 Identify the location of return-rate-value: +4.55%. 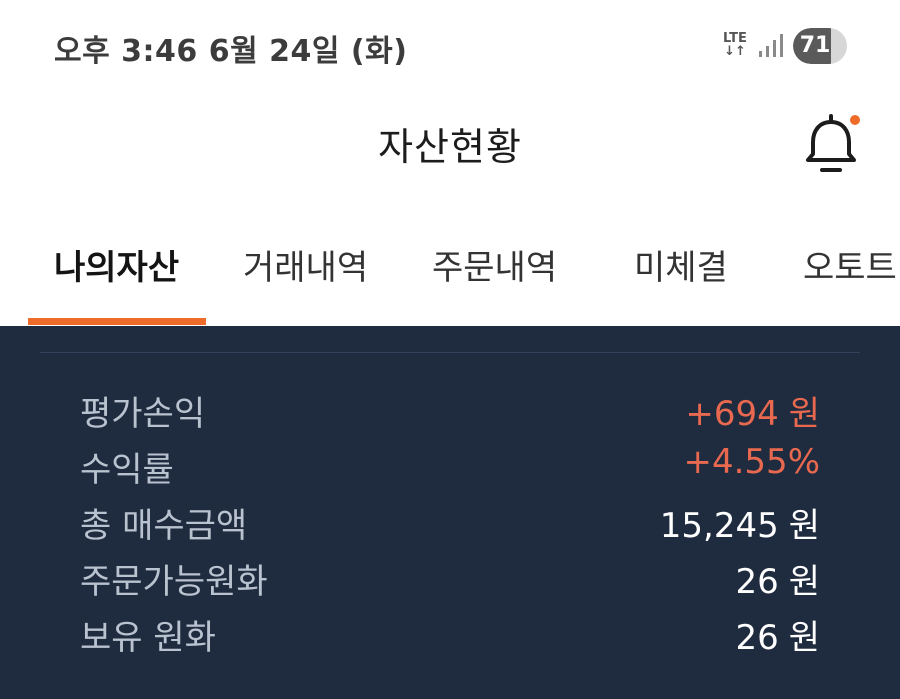
(752, 462).